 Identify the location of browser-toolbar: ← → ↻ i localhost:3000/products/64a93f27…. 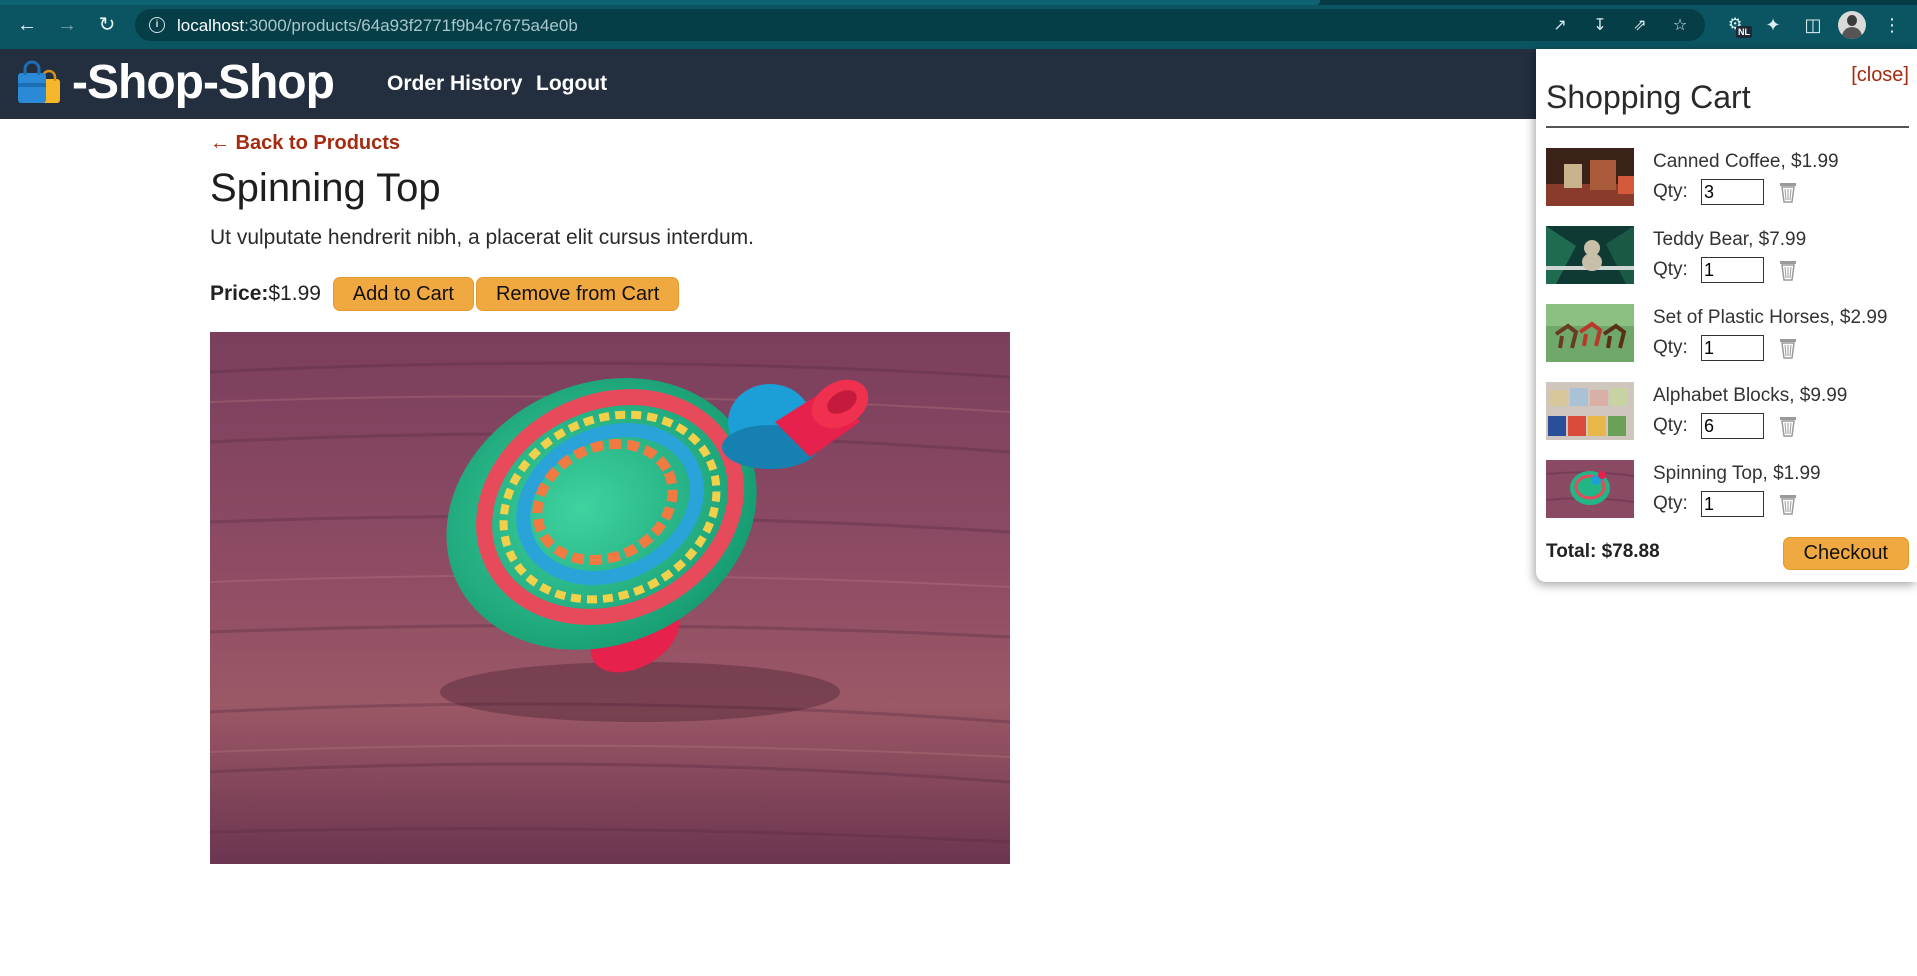
(958, 24).